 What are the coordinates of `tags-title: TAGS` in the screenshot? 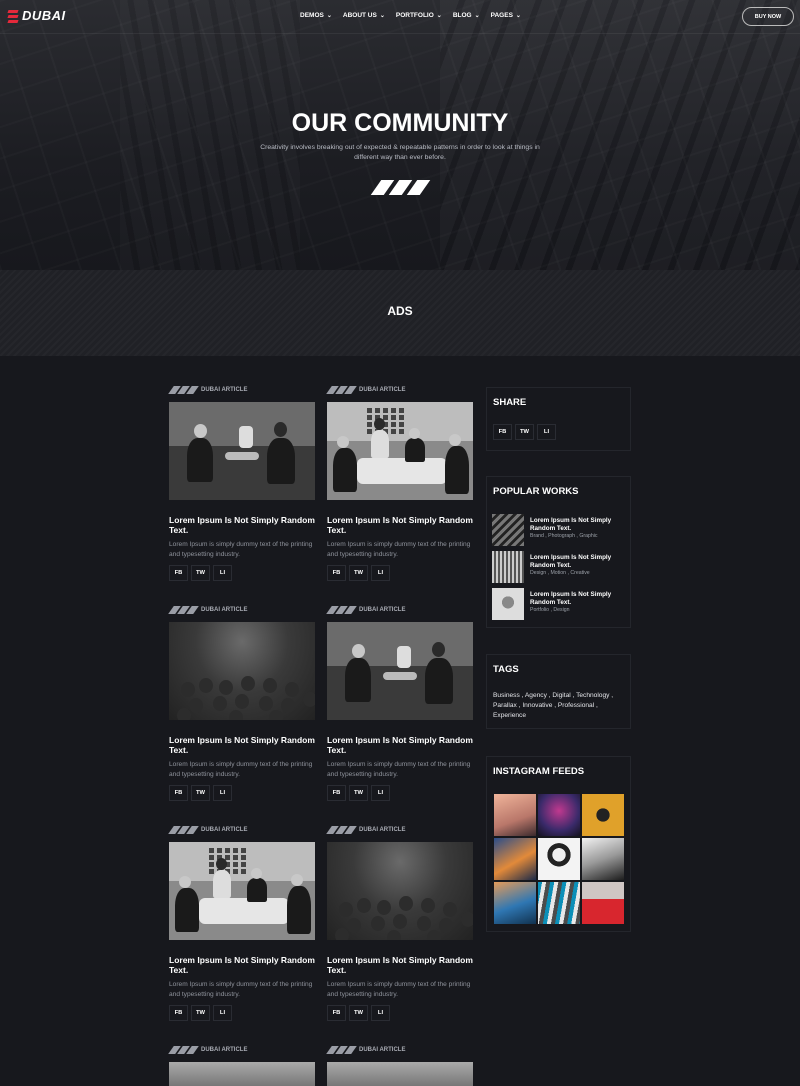 It's located at (506, 669).